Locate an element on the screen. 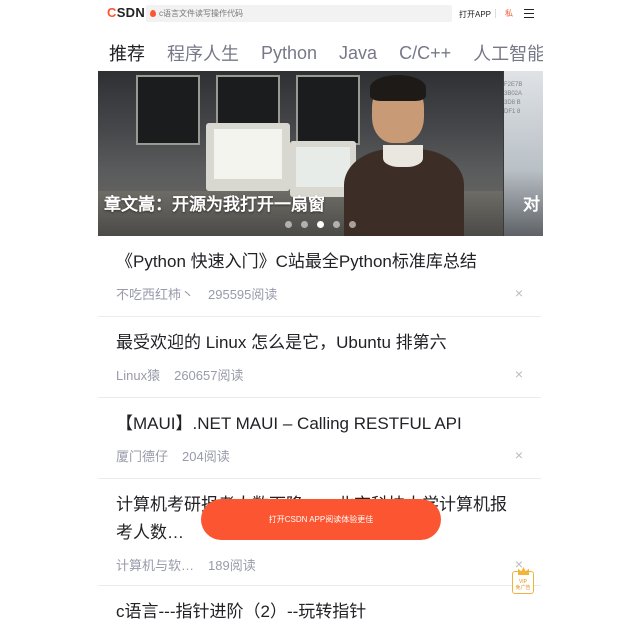 Image resolution: width=640 pixels, height=640 pixels. feed-item-reads: 204阅读 is located at coordinates (206, 456).